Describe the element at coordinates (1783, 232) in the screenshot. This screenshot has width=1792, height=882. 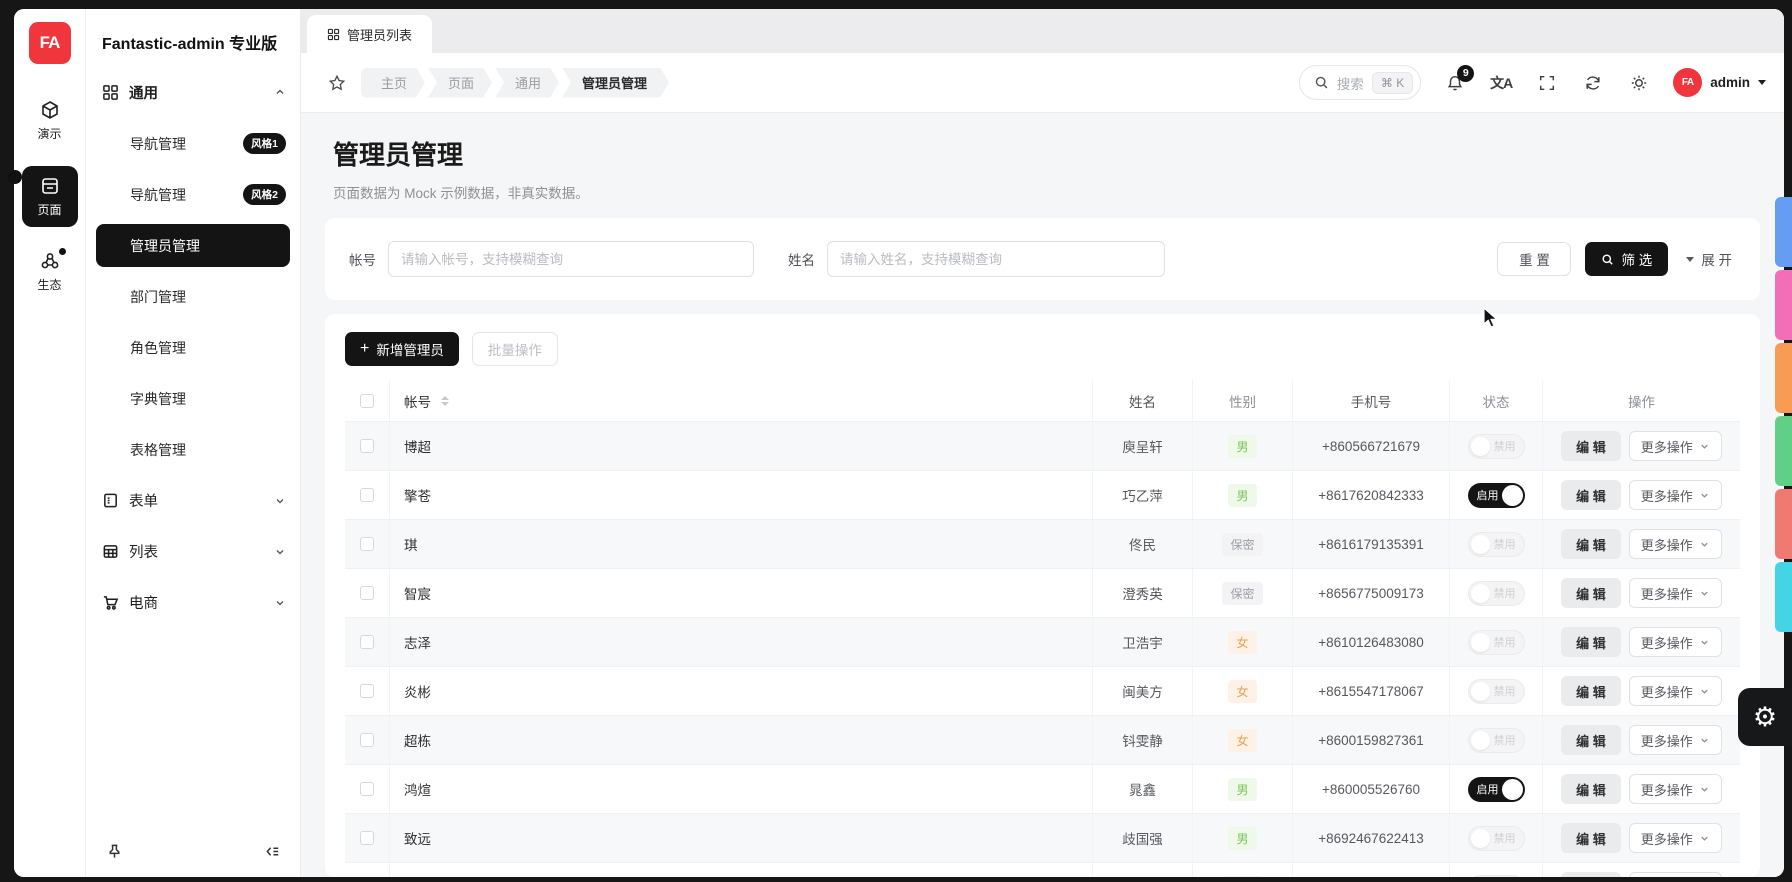
I see `theme-color-strip-blue` at that location.